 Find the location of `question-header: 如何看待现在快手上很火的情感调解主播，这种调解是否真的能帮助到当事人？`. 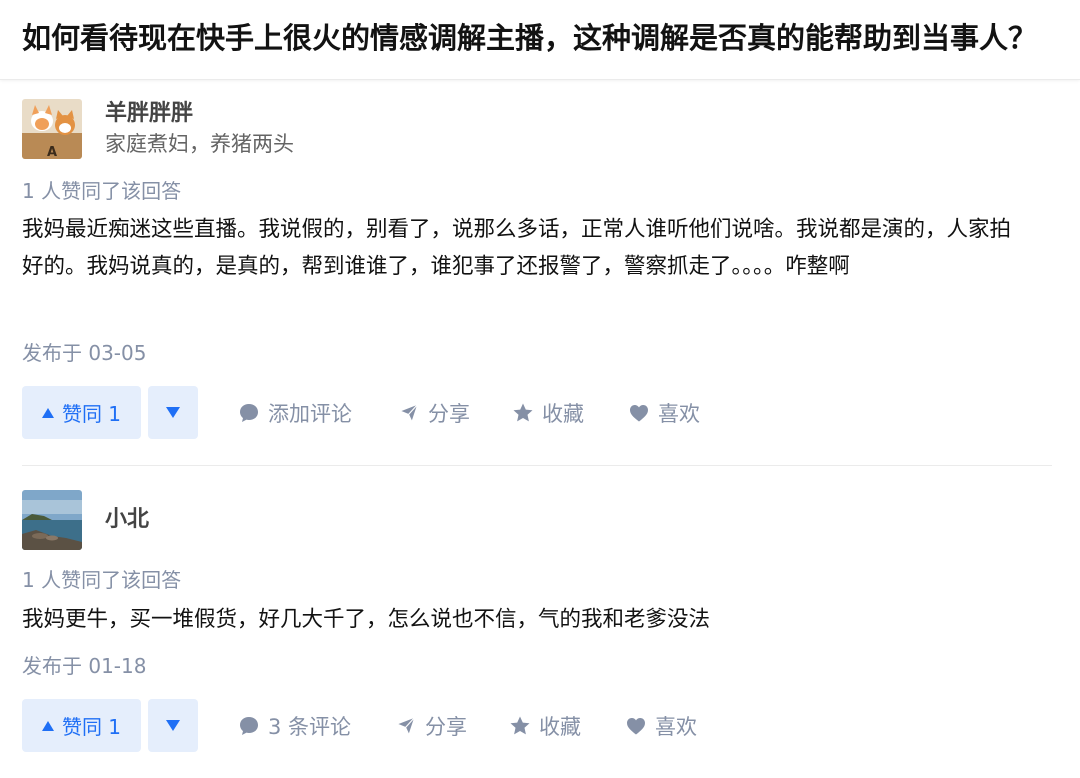

question-header: 如何看待现在快手上很火的情感调解主播，这种调解是否真的能帮助到当事人？ is located at coordinates (540, 40).